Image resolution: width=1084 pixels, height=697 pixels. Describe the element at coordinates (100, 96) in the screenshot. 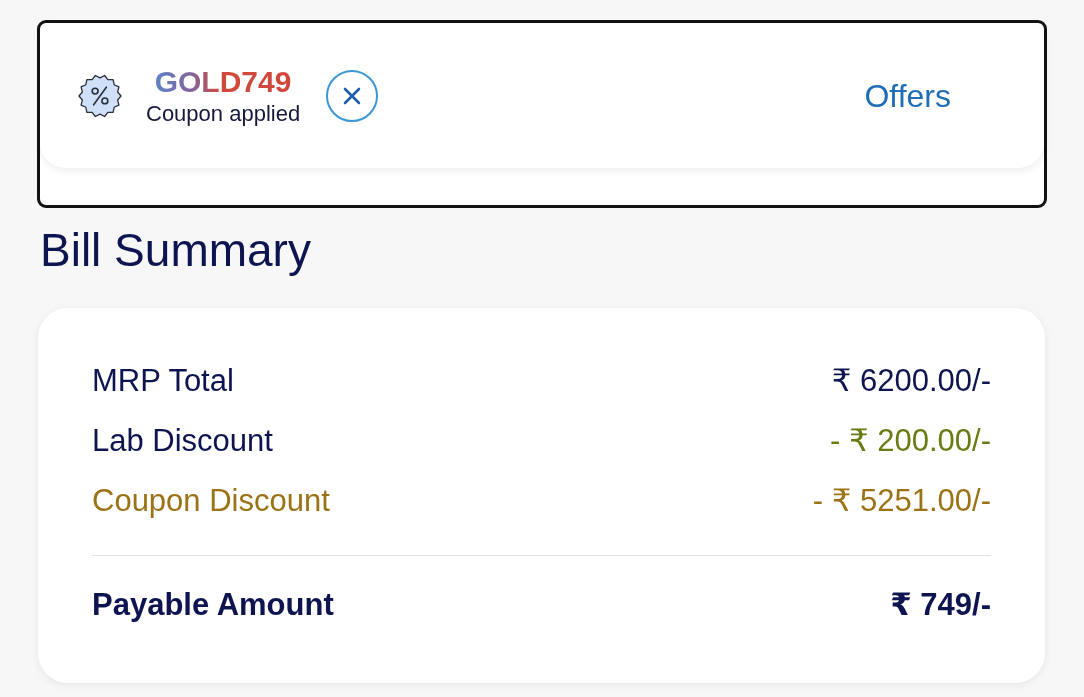

I see `discount-badge-icon` at that location.